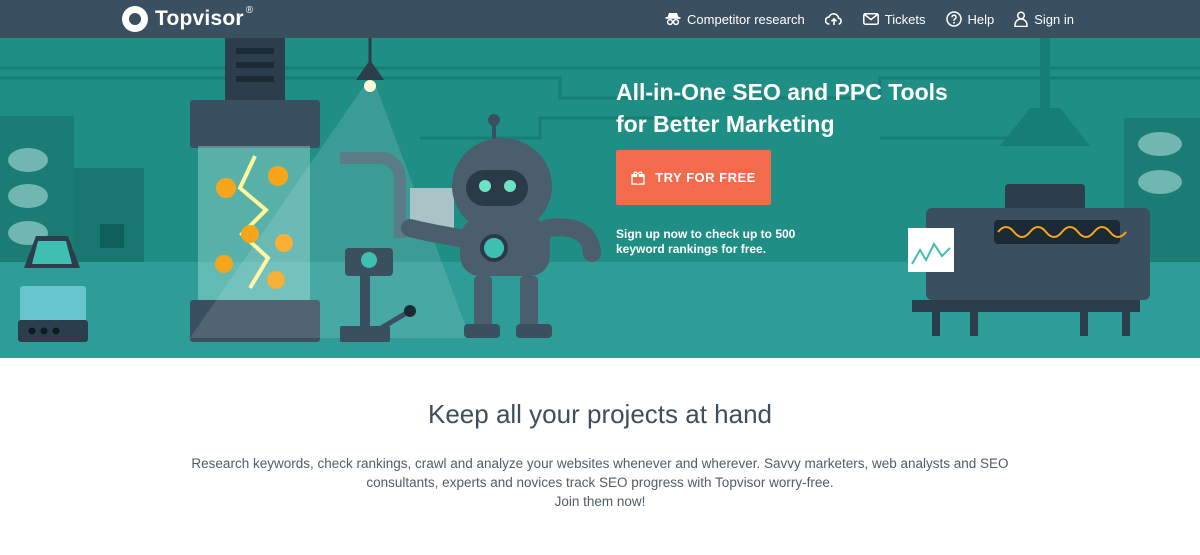 The width and height of the screenshot is (1200, 555). What do you see at coordinates (782, 92) in the screenshot?
I see `hero-title-line-1: All-in-One SEO and PPC Tools` at bounding box center [782, 92].